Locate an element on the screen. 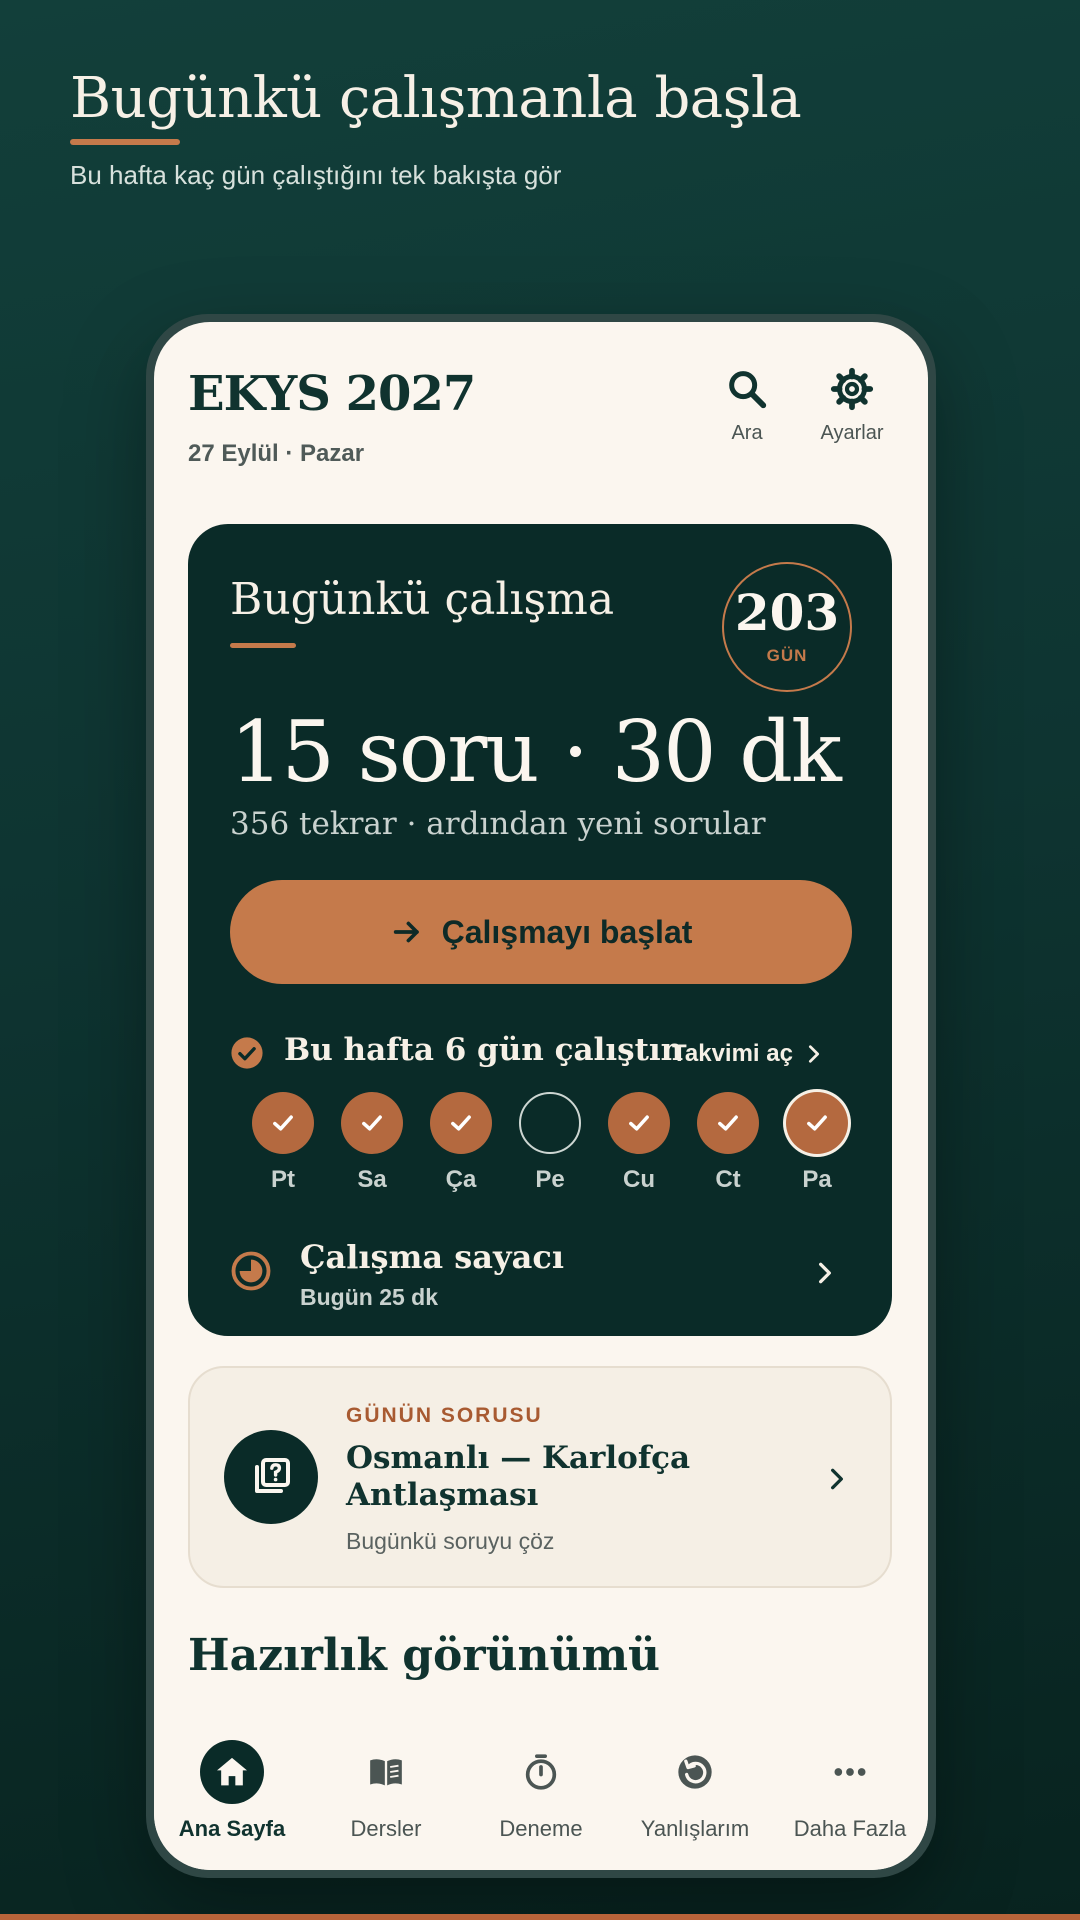 Image resolution: width=1080 pixels, height=1920 pixels. nav-item-more: Daha Fazla is located at coordinates (850, 1797).